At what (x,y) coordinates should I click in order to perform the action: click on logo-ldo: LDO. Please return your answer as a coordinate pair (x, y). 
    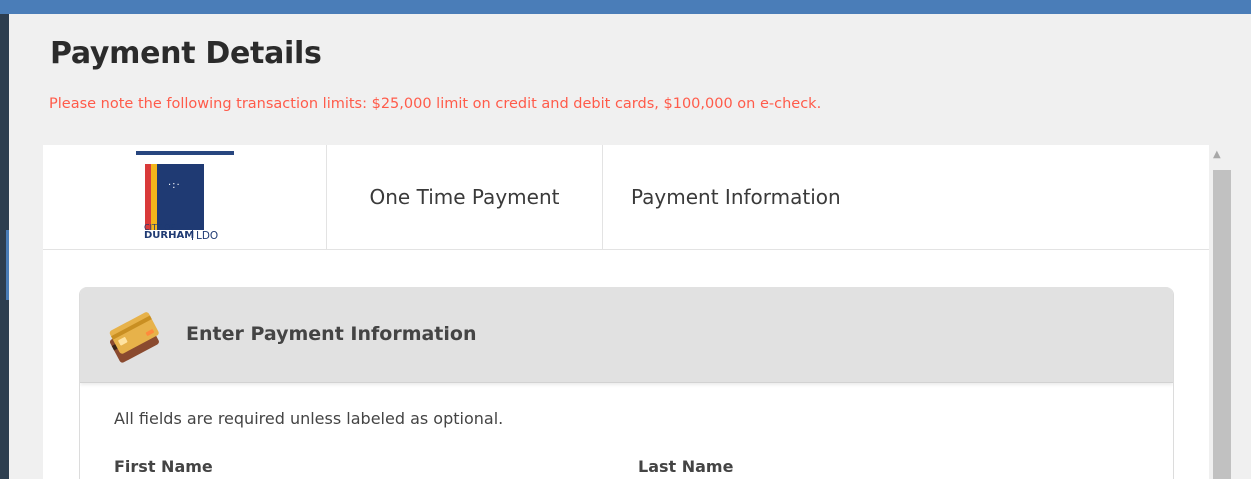
    Looking at the image, I should click on (207, 236).